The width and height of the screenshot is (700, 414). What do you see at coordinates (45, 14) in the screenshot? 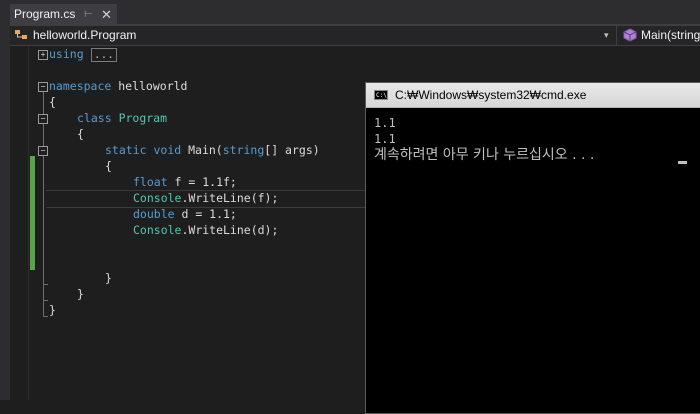
I see `tab-title: Program.cs` at bounding box center [45, 14].